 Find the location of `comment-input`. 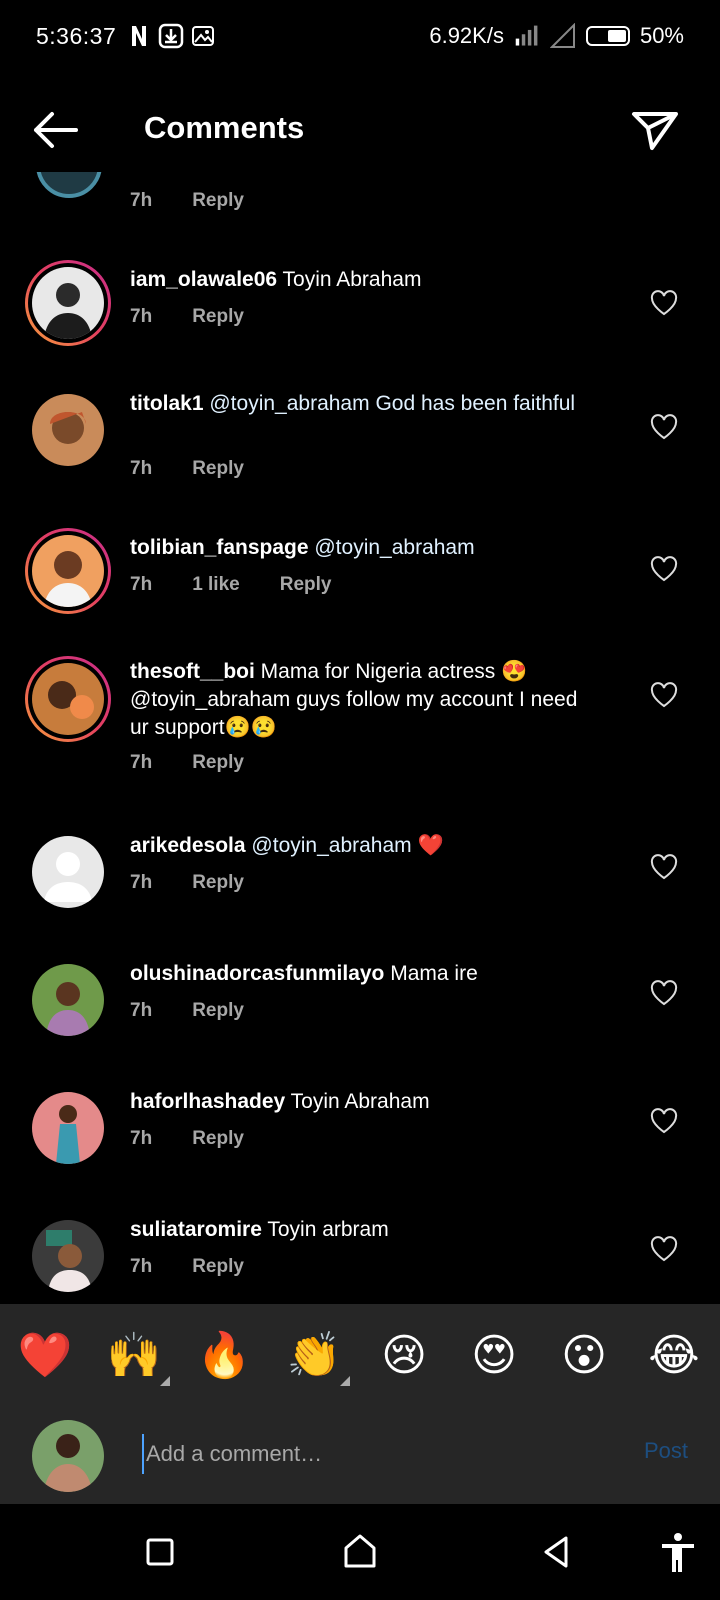

comment-input is located at coordinates (362, 1454).